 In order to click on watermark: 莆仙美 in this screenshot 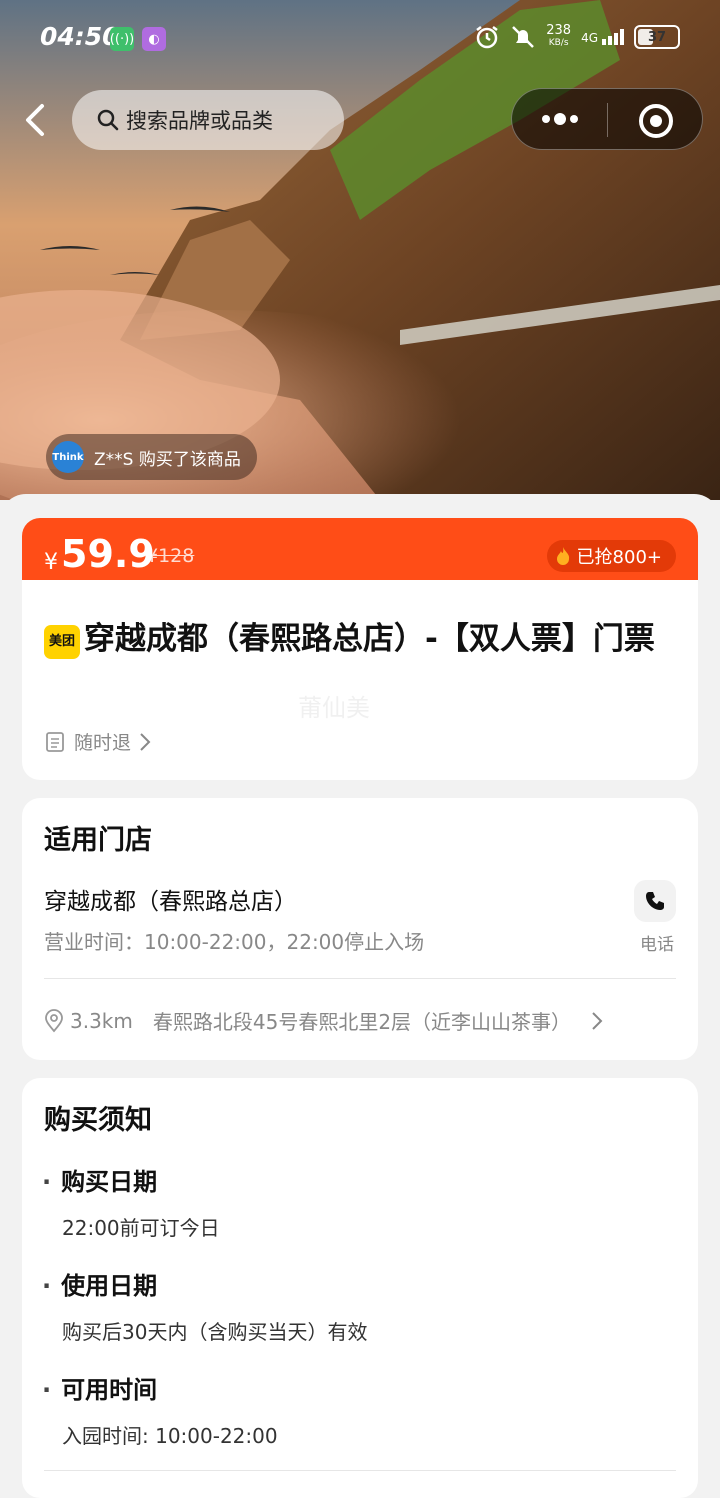, I will do `click(334, 708)`.